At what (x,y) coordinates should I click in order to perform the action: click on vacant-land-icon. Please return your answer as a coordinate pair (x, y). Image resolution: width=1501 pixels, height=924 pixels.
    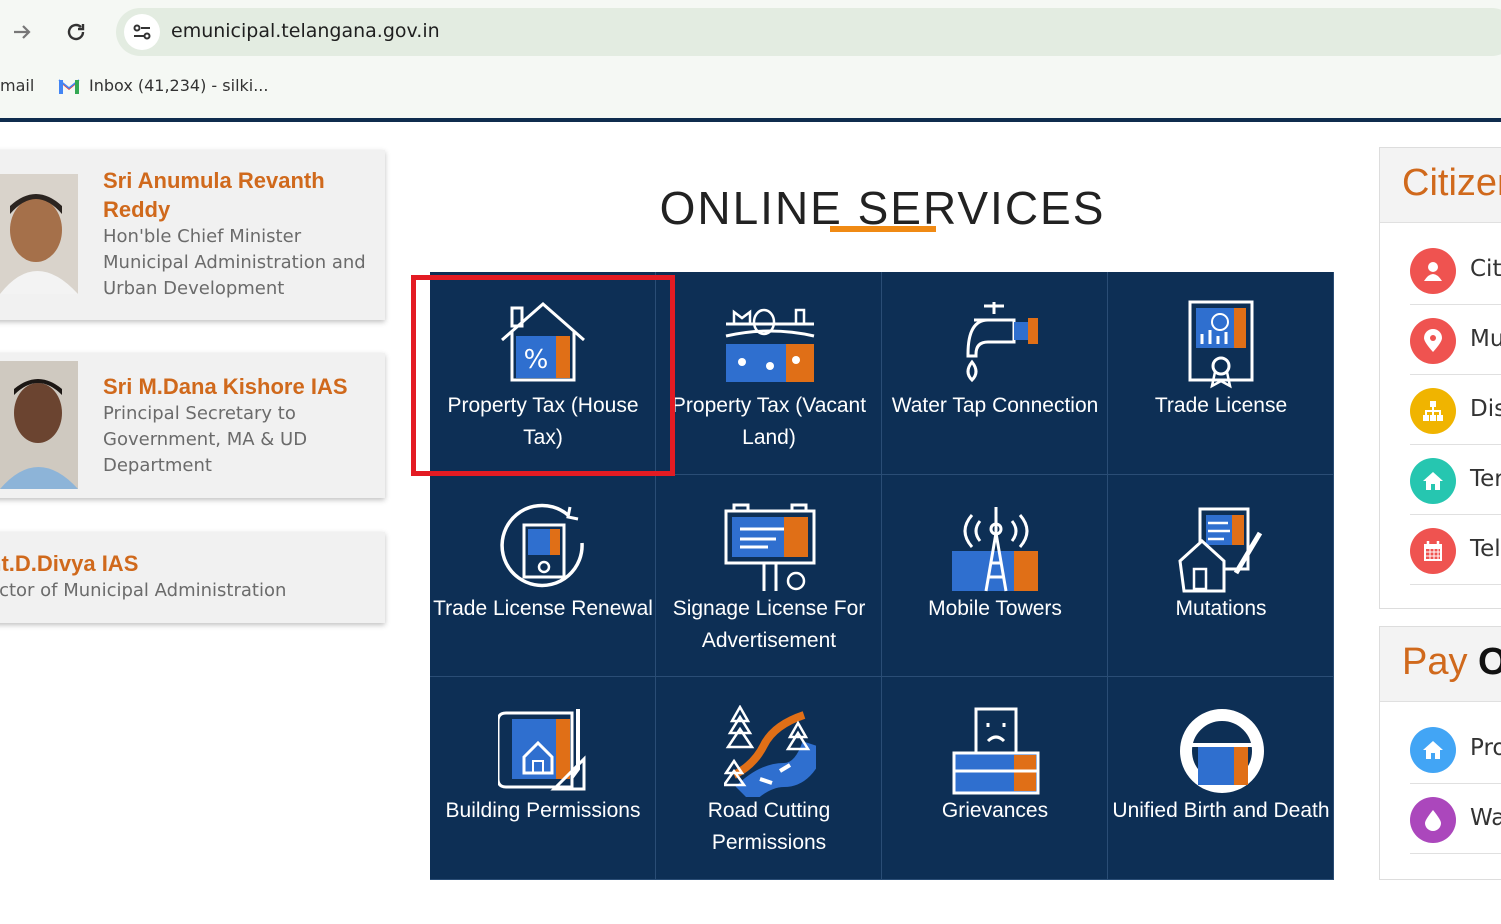
    Looking at the image, I should click on (770, 345).